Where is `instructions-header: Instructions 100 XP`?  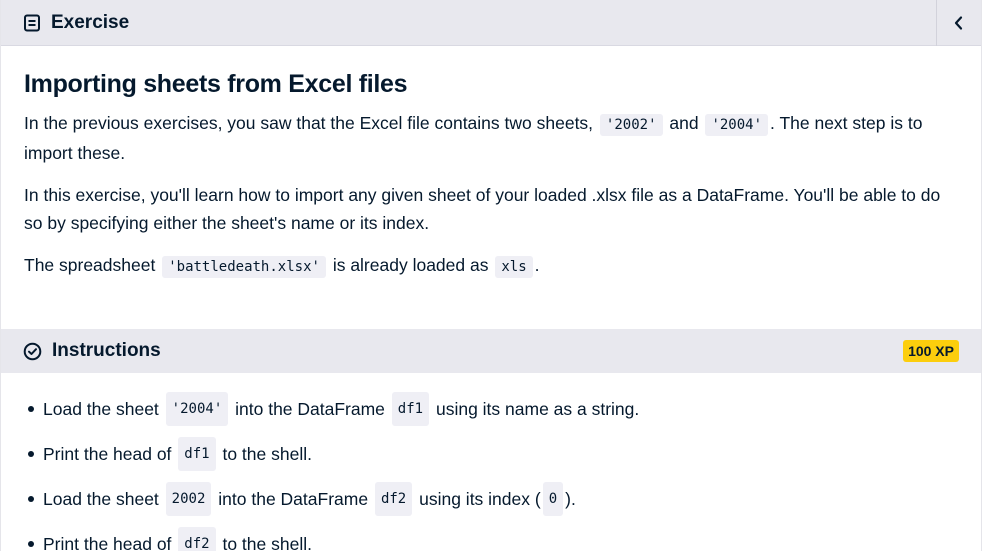
instructions-header: Instructions 100 XP is located at coordinates (491, 351).